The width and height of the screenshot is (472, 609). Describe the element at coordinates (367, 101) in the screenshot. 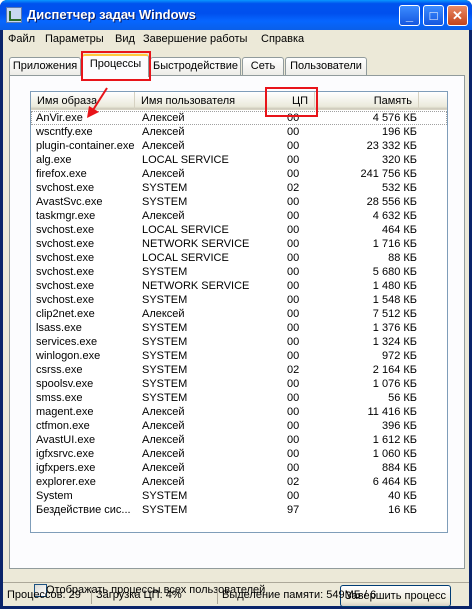

I see `column-memory: Память` at that location.